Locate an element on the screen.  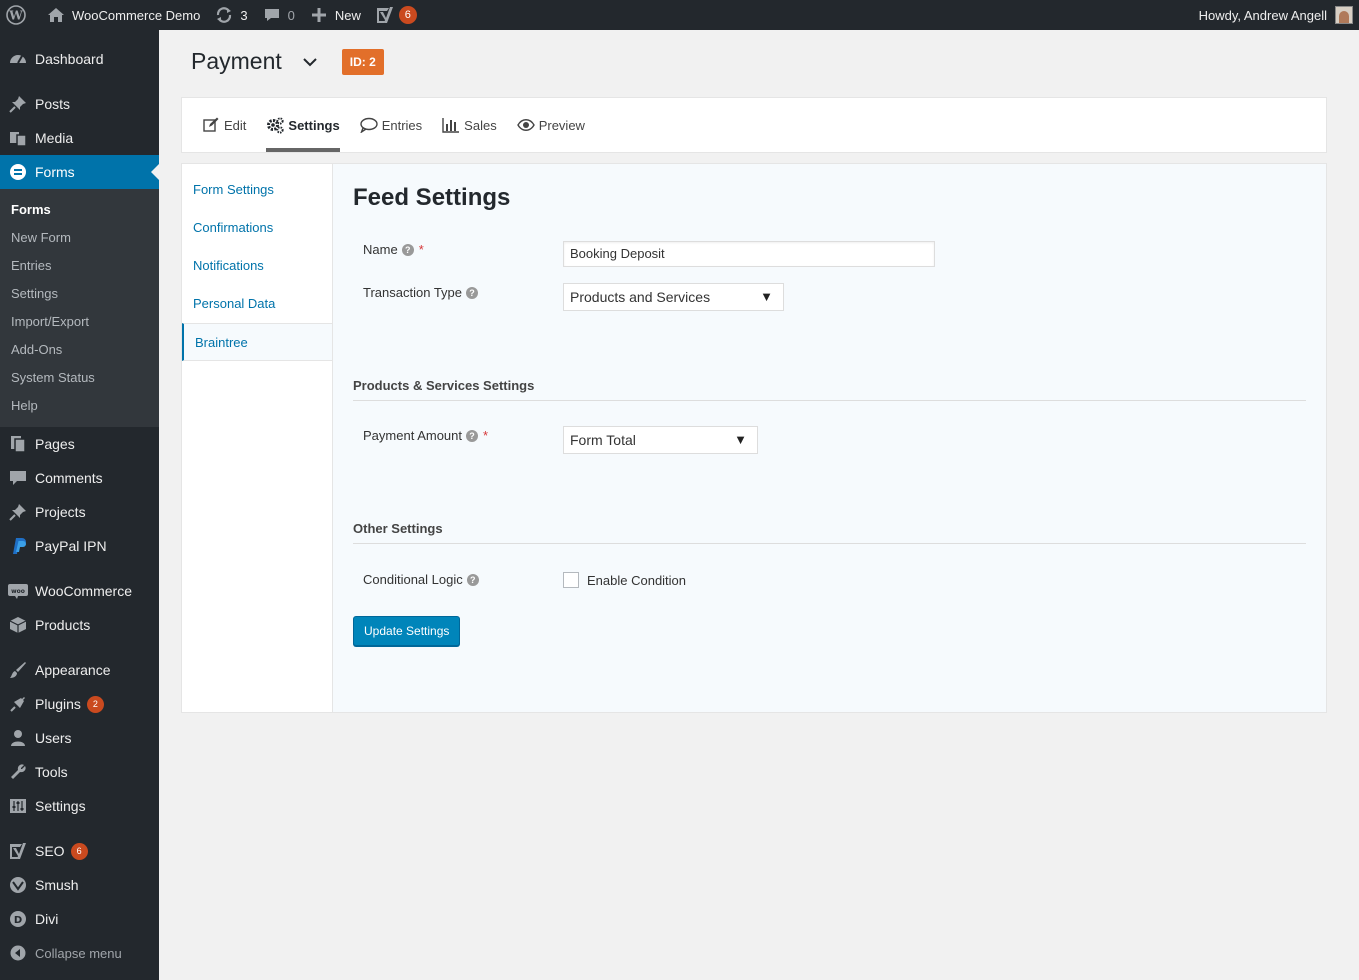
conditional-logic-label: Conditional Logic ? is located at coordinates (421, 579).